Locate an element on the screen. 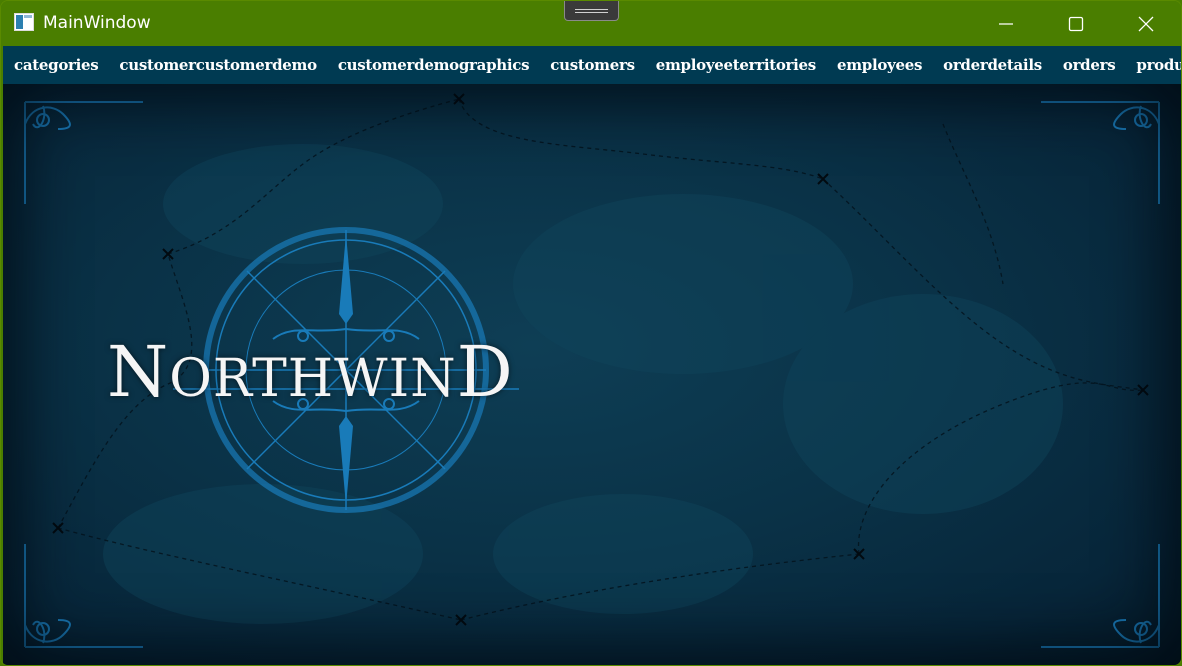 The image size is (1182, 666). menu-item-employeeterritories: employeeterritories is located at coordinates (736, 65).